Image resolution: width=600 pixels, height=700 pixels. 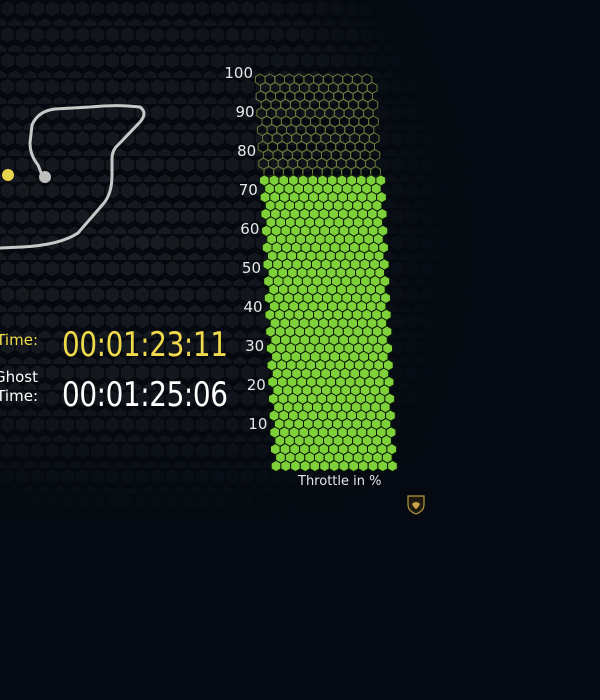 What do you see at coordinates (255, 346) in the screenshot?
I see `throttle-tick-label: 30` at bounding box center [255, 346].